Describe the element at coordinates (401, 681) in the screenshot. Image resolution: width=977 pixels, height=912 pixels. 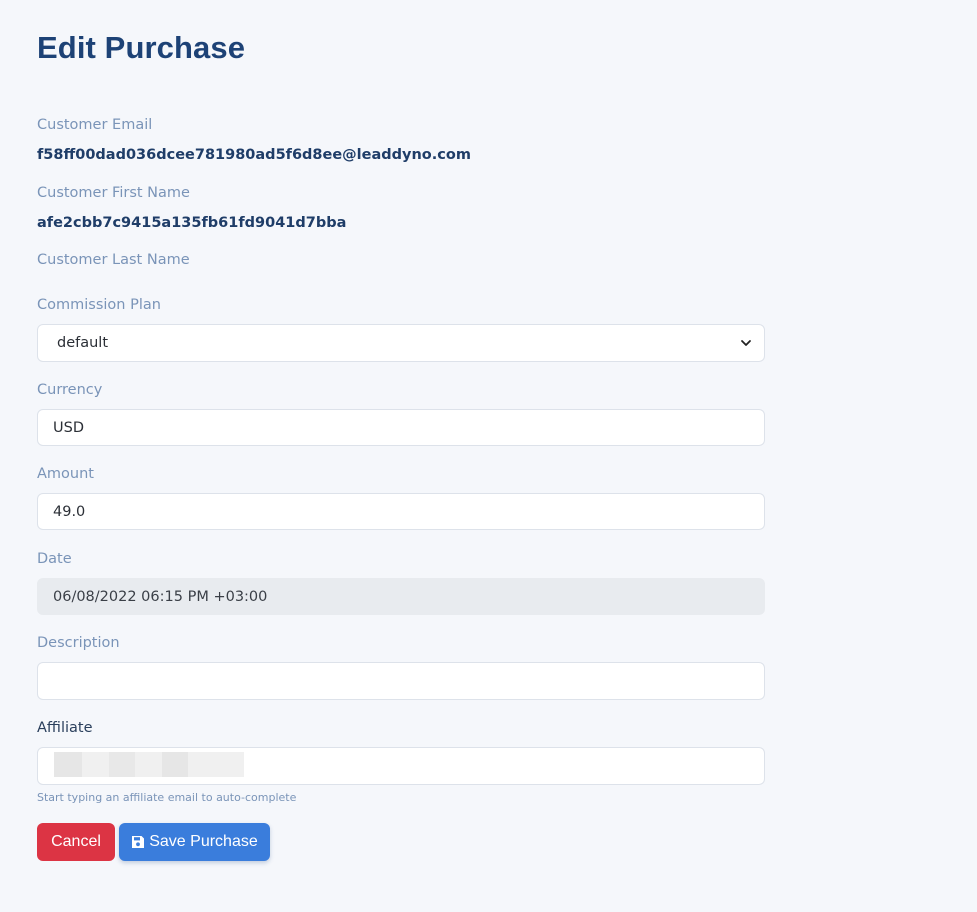
I see `description-input` at that location.